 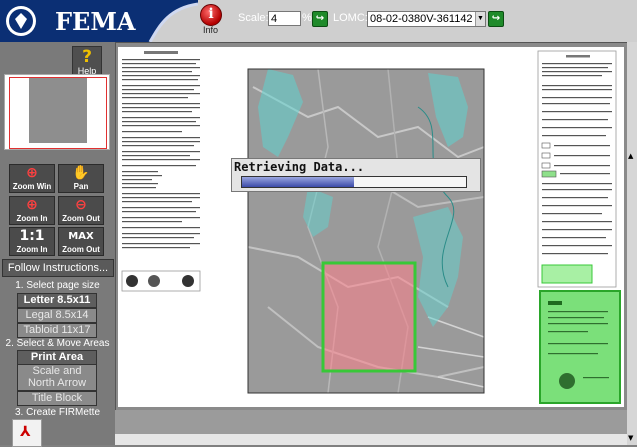 I want to click on scale-go-button: ↪, so click(x=320, y=19).